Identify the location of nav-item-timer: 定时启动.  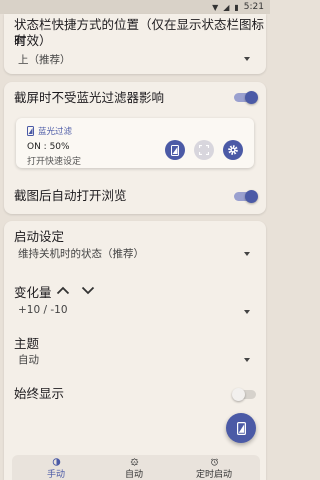
(214, 467).